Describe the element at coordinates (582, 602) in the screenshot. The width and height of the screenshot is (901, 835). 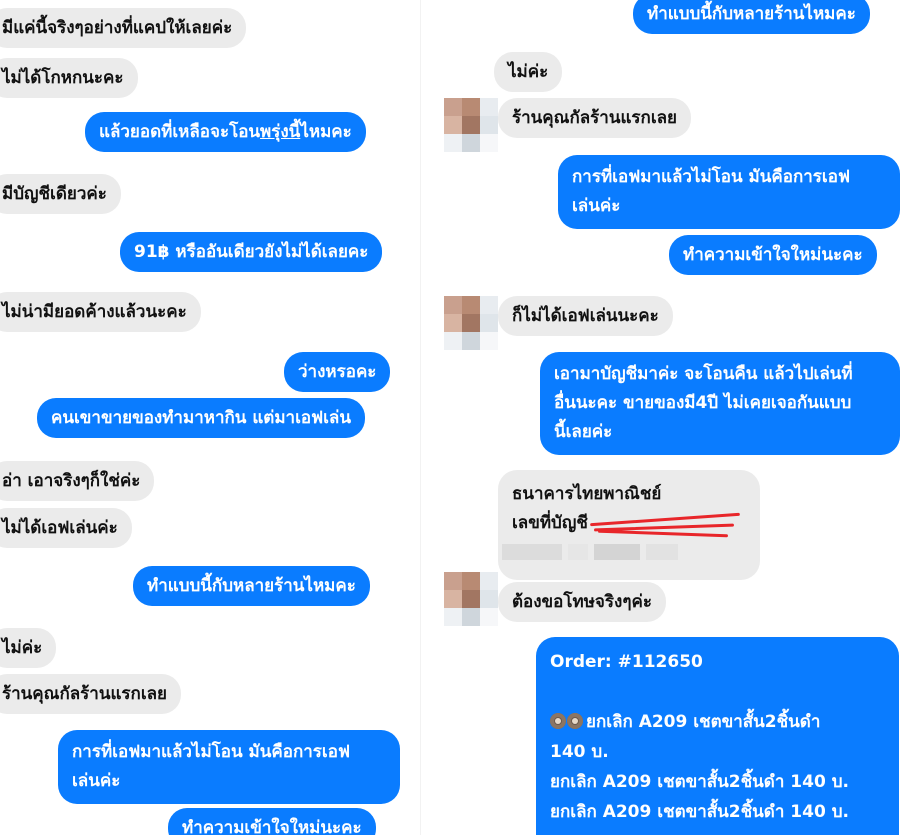
I see `incoming-message: ต้องขอโทษจริงๆค่ะ` at that location.